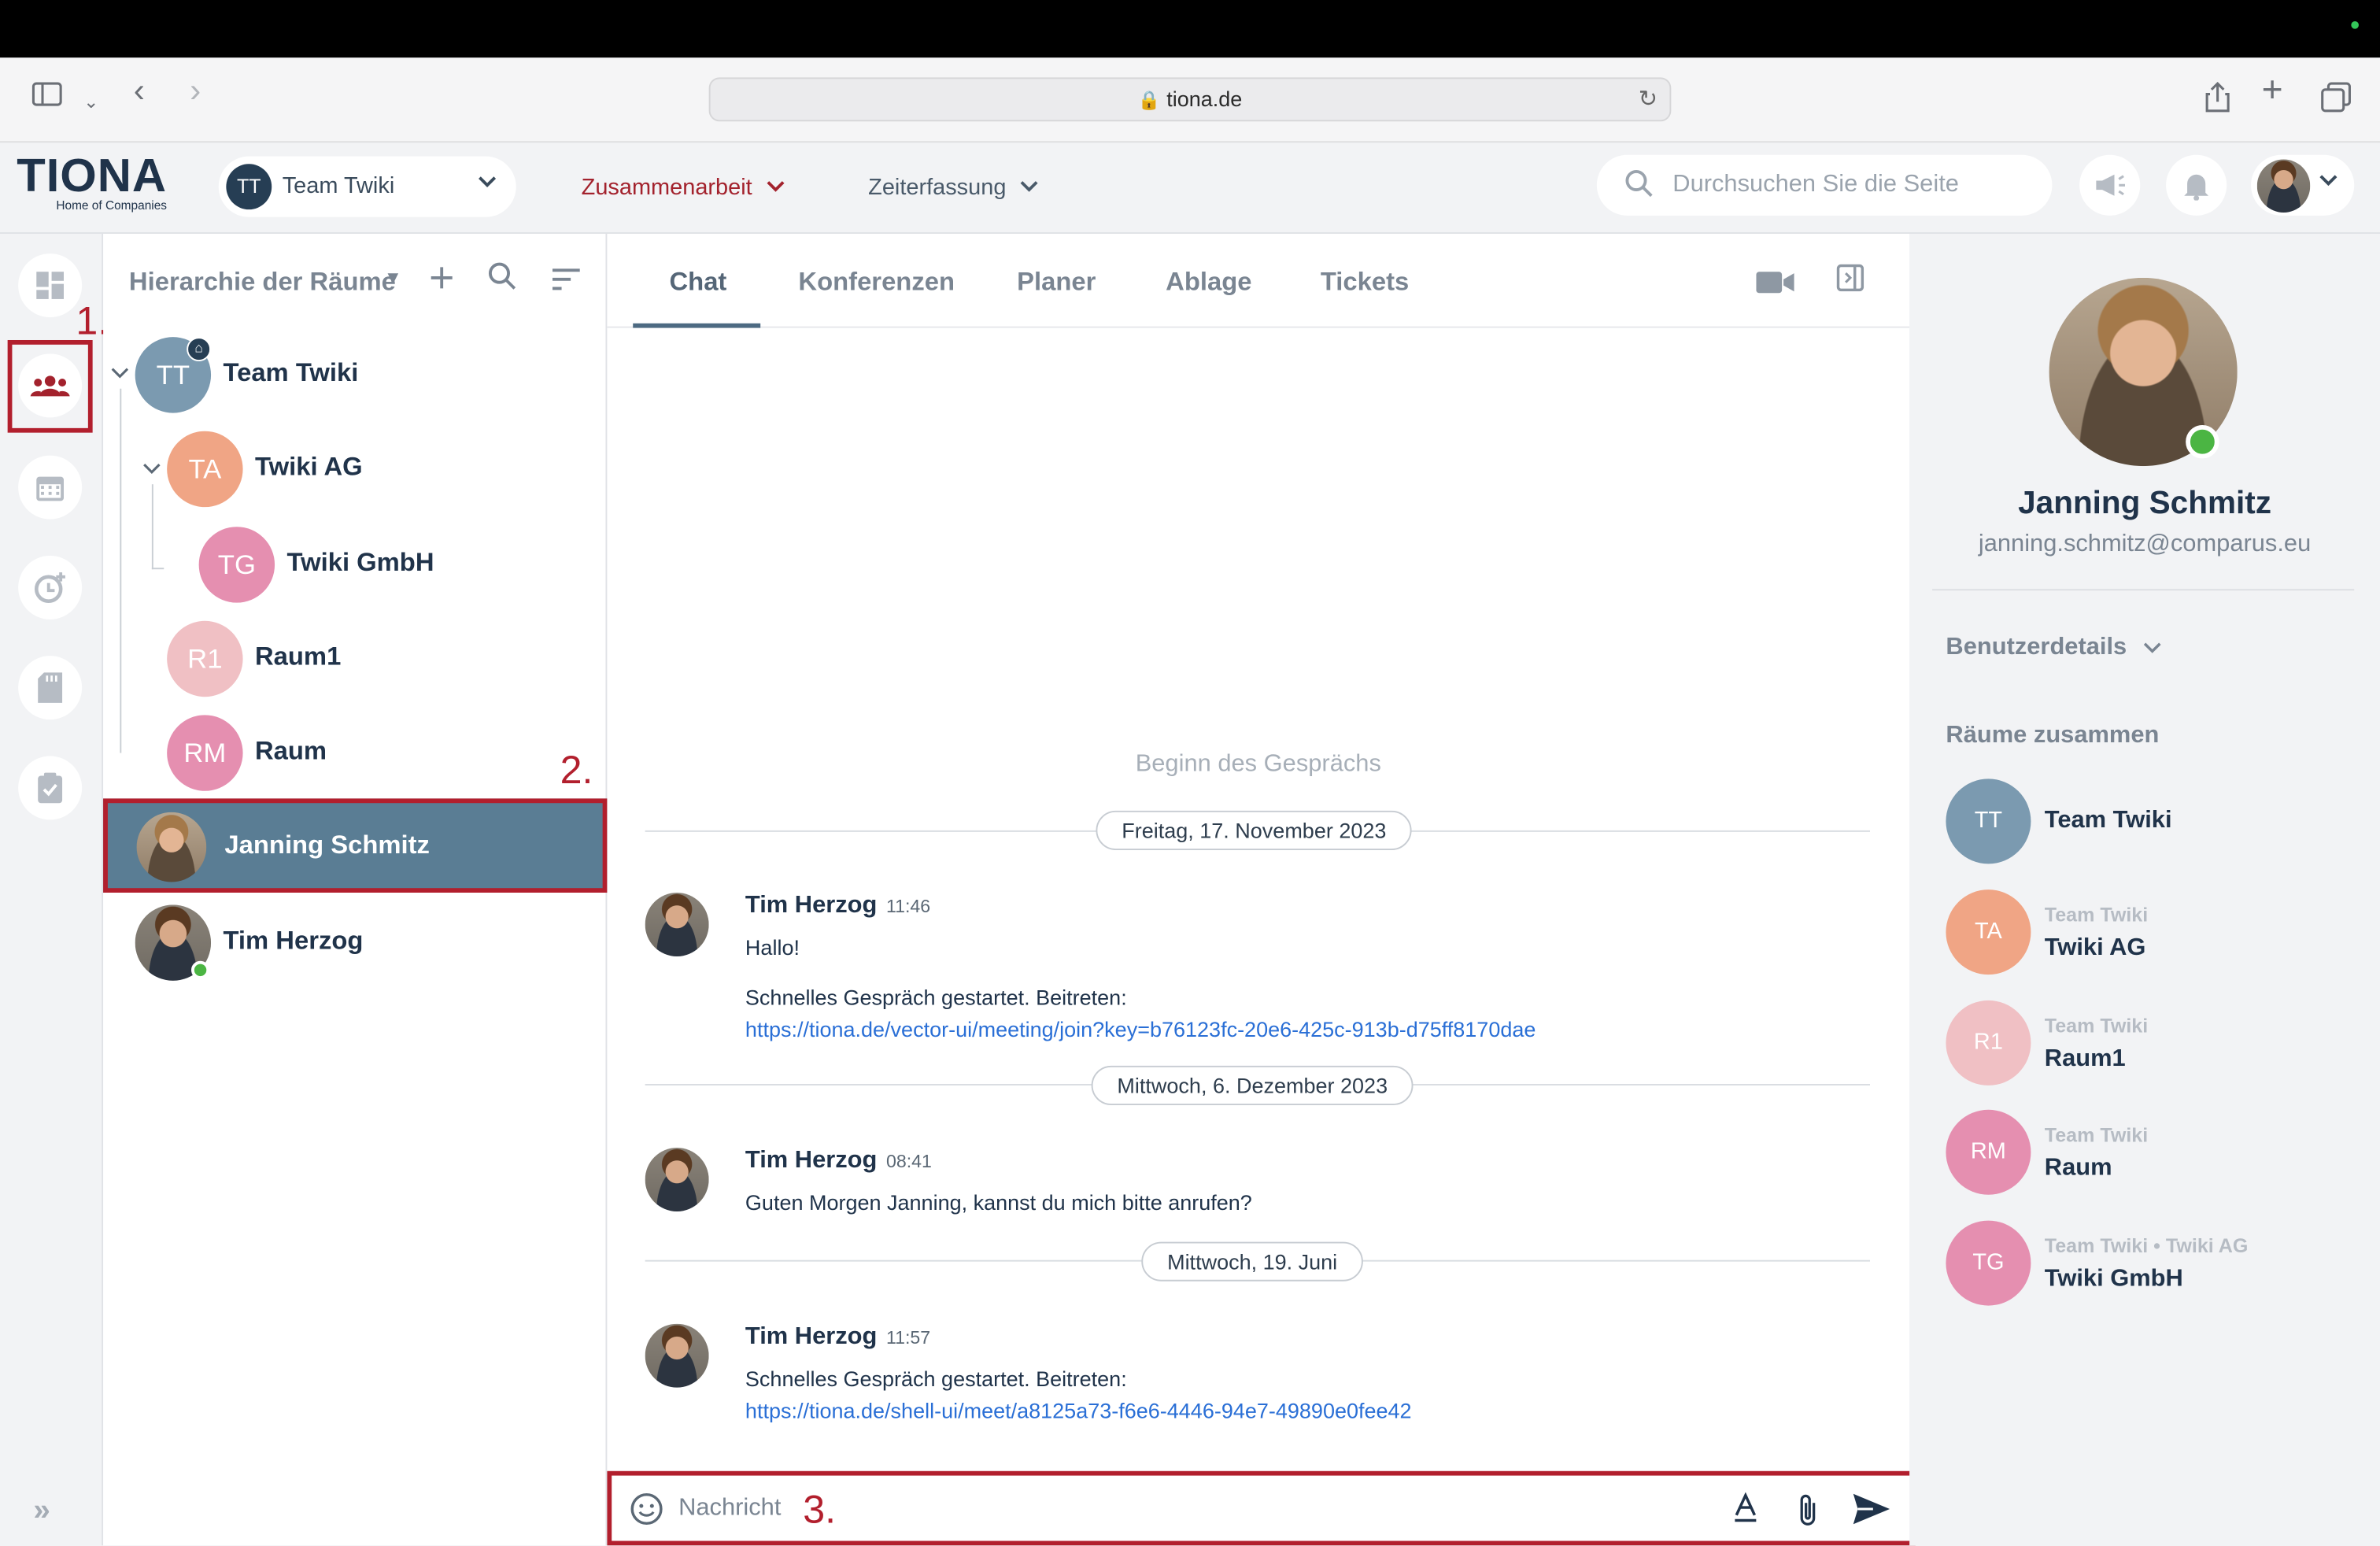 The image size is (2380, 1546). Describe the element at coordinates (1208, 282) in the screenshot. I see `tab-ablage: Ablage` at that location.